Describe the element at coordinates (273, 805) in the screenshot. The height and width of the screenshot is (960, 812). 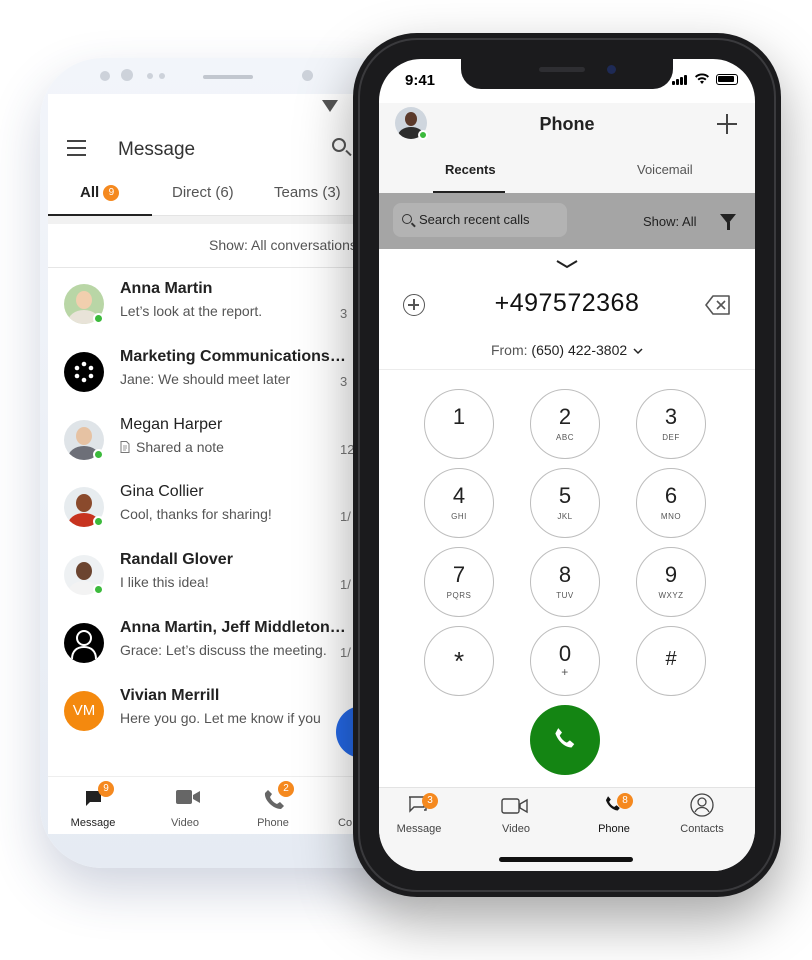
I see `nav-item-phone: 2 Phone` at that location.